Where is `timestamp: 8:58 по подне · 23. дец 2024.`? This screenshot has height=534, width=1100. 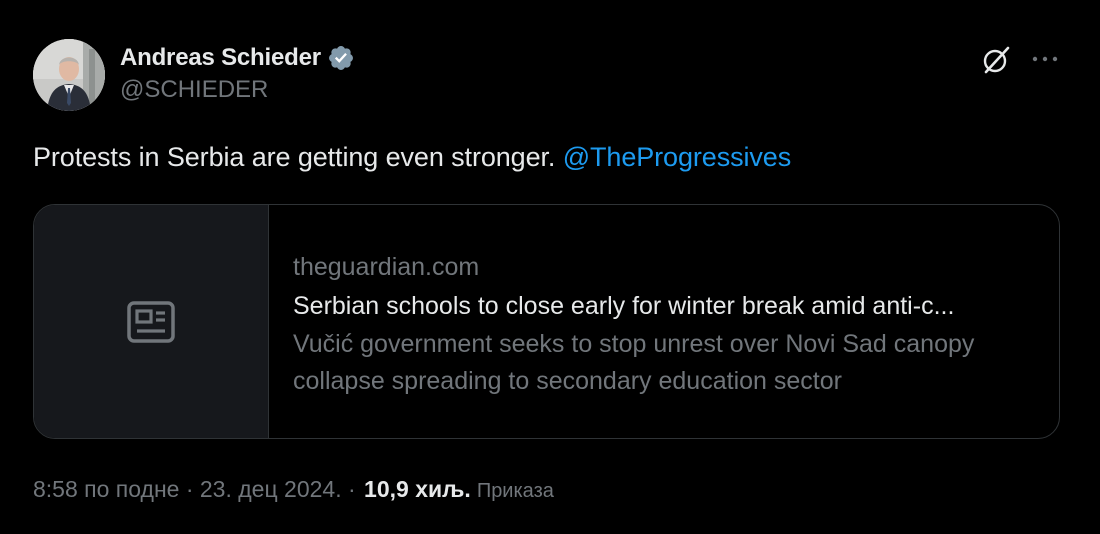 timestamp: 8:58 по подне · 23. дец 2024. is located at coordinates (187, 489).